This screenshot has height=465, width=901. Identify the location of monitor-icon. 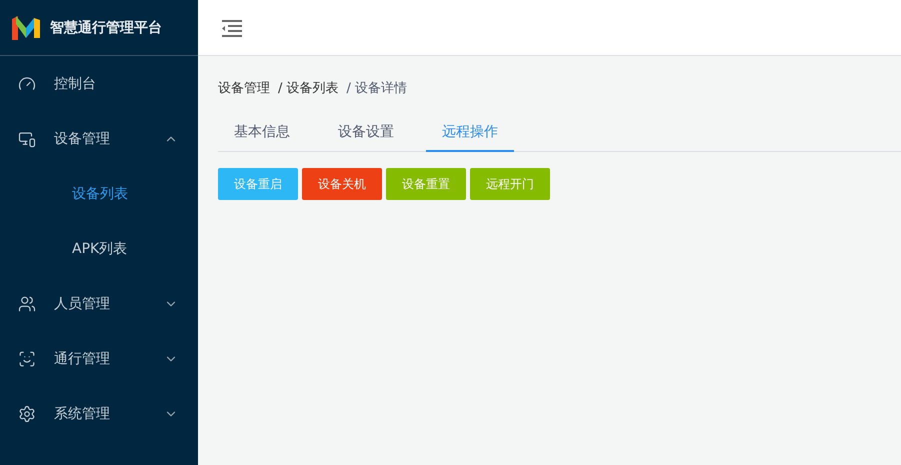
(27, 139).